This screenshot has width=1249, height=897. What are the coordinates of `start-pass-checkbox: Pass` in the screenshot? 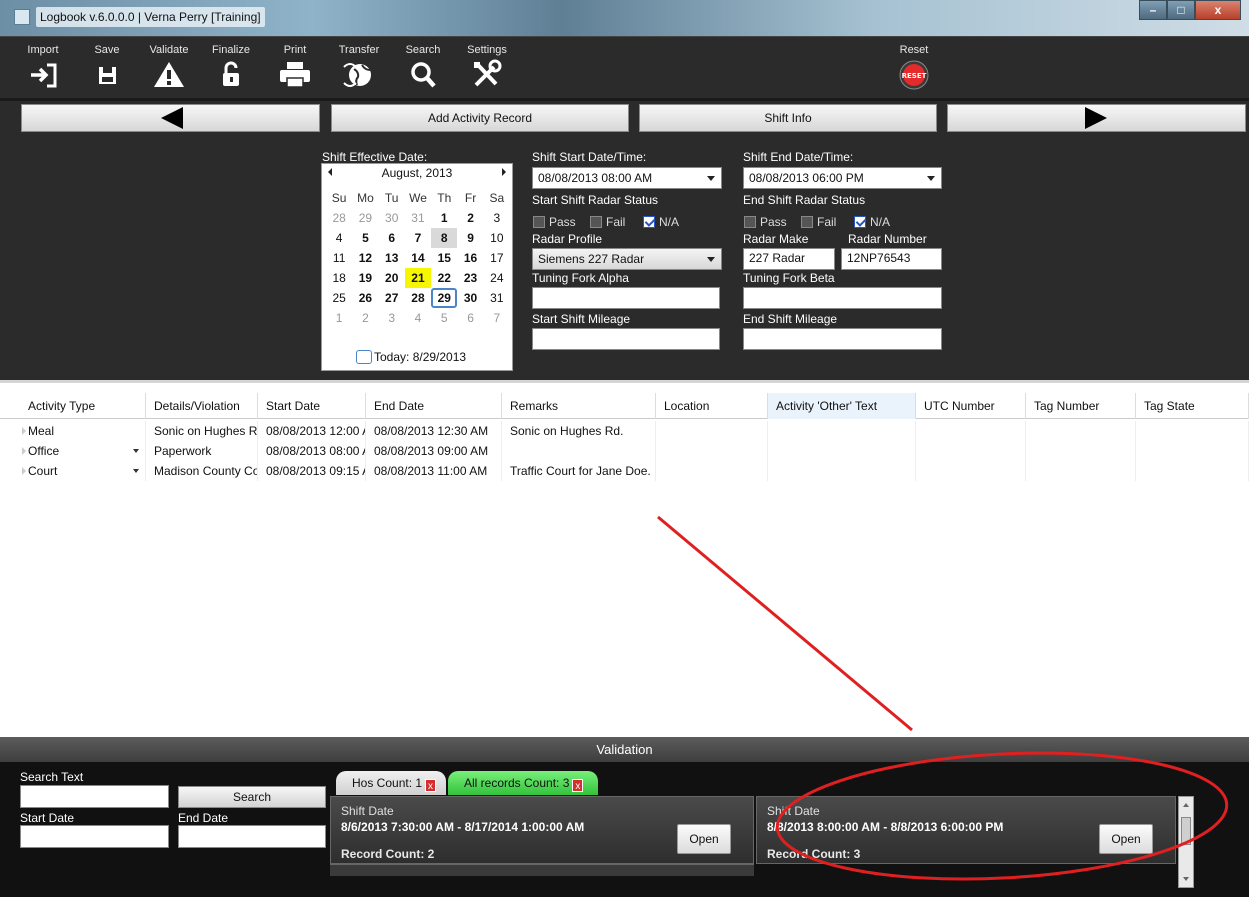 It's located at (554, 222).